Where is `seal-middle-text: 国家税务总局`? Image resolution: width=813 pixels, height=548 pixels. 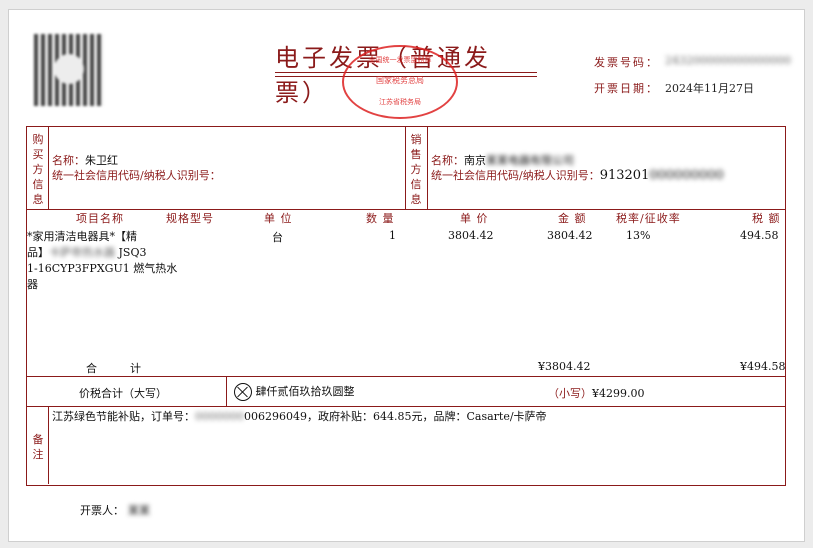 seal-middle-text: 国家税务总局 is located at coordinates (400, 80).